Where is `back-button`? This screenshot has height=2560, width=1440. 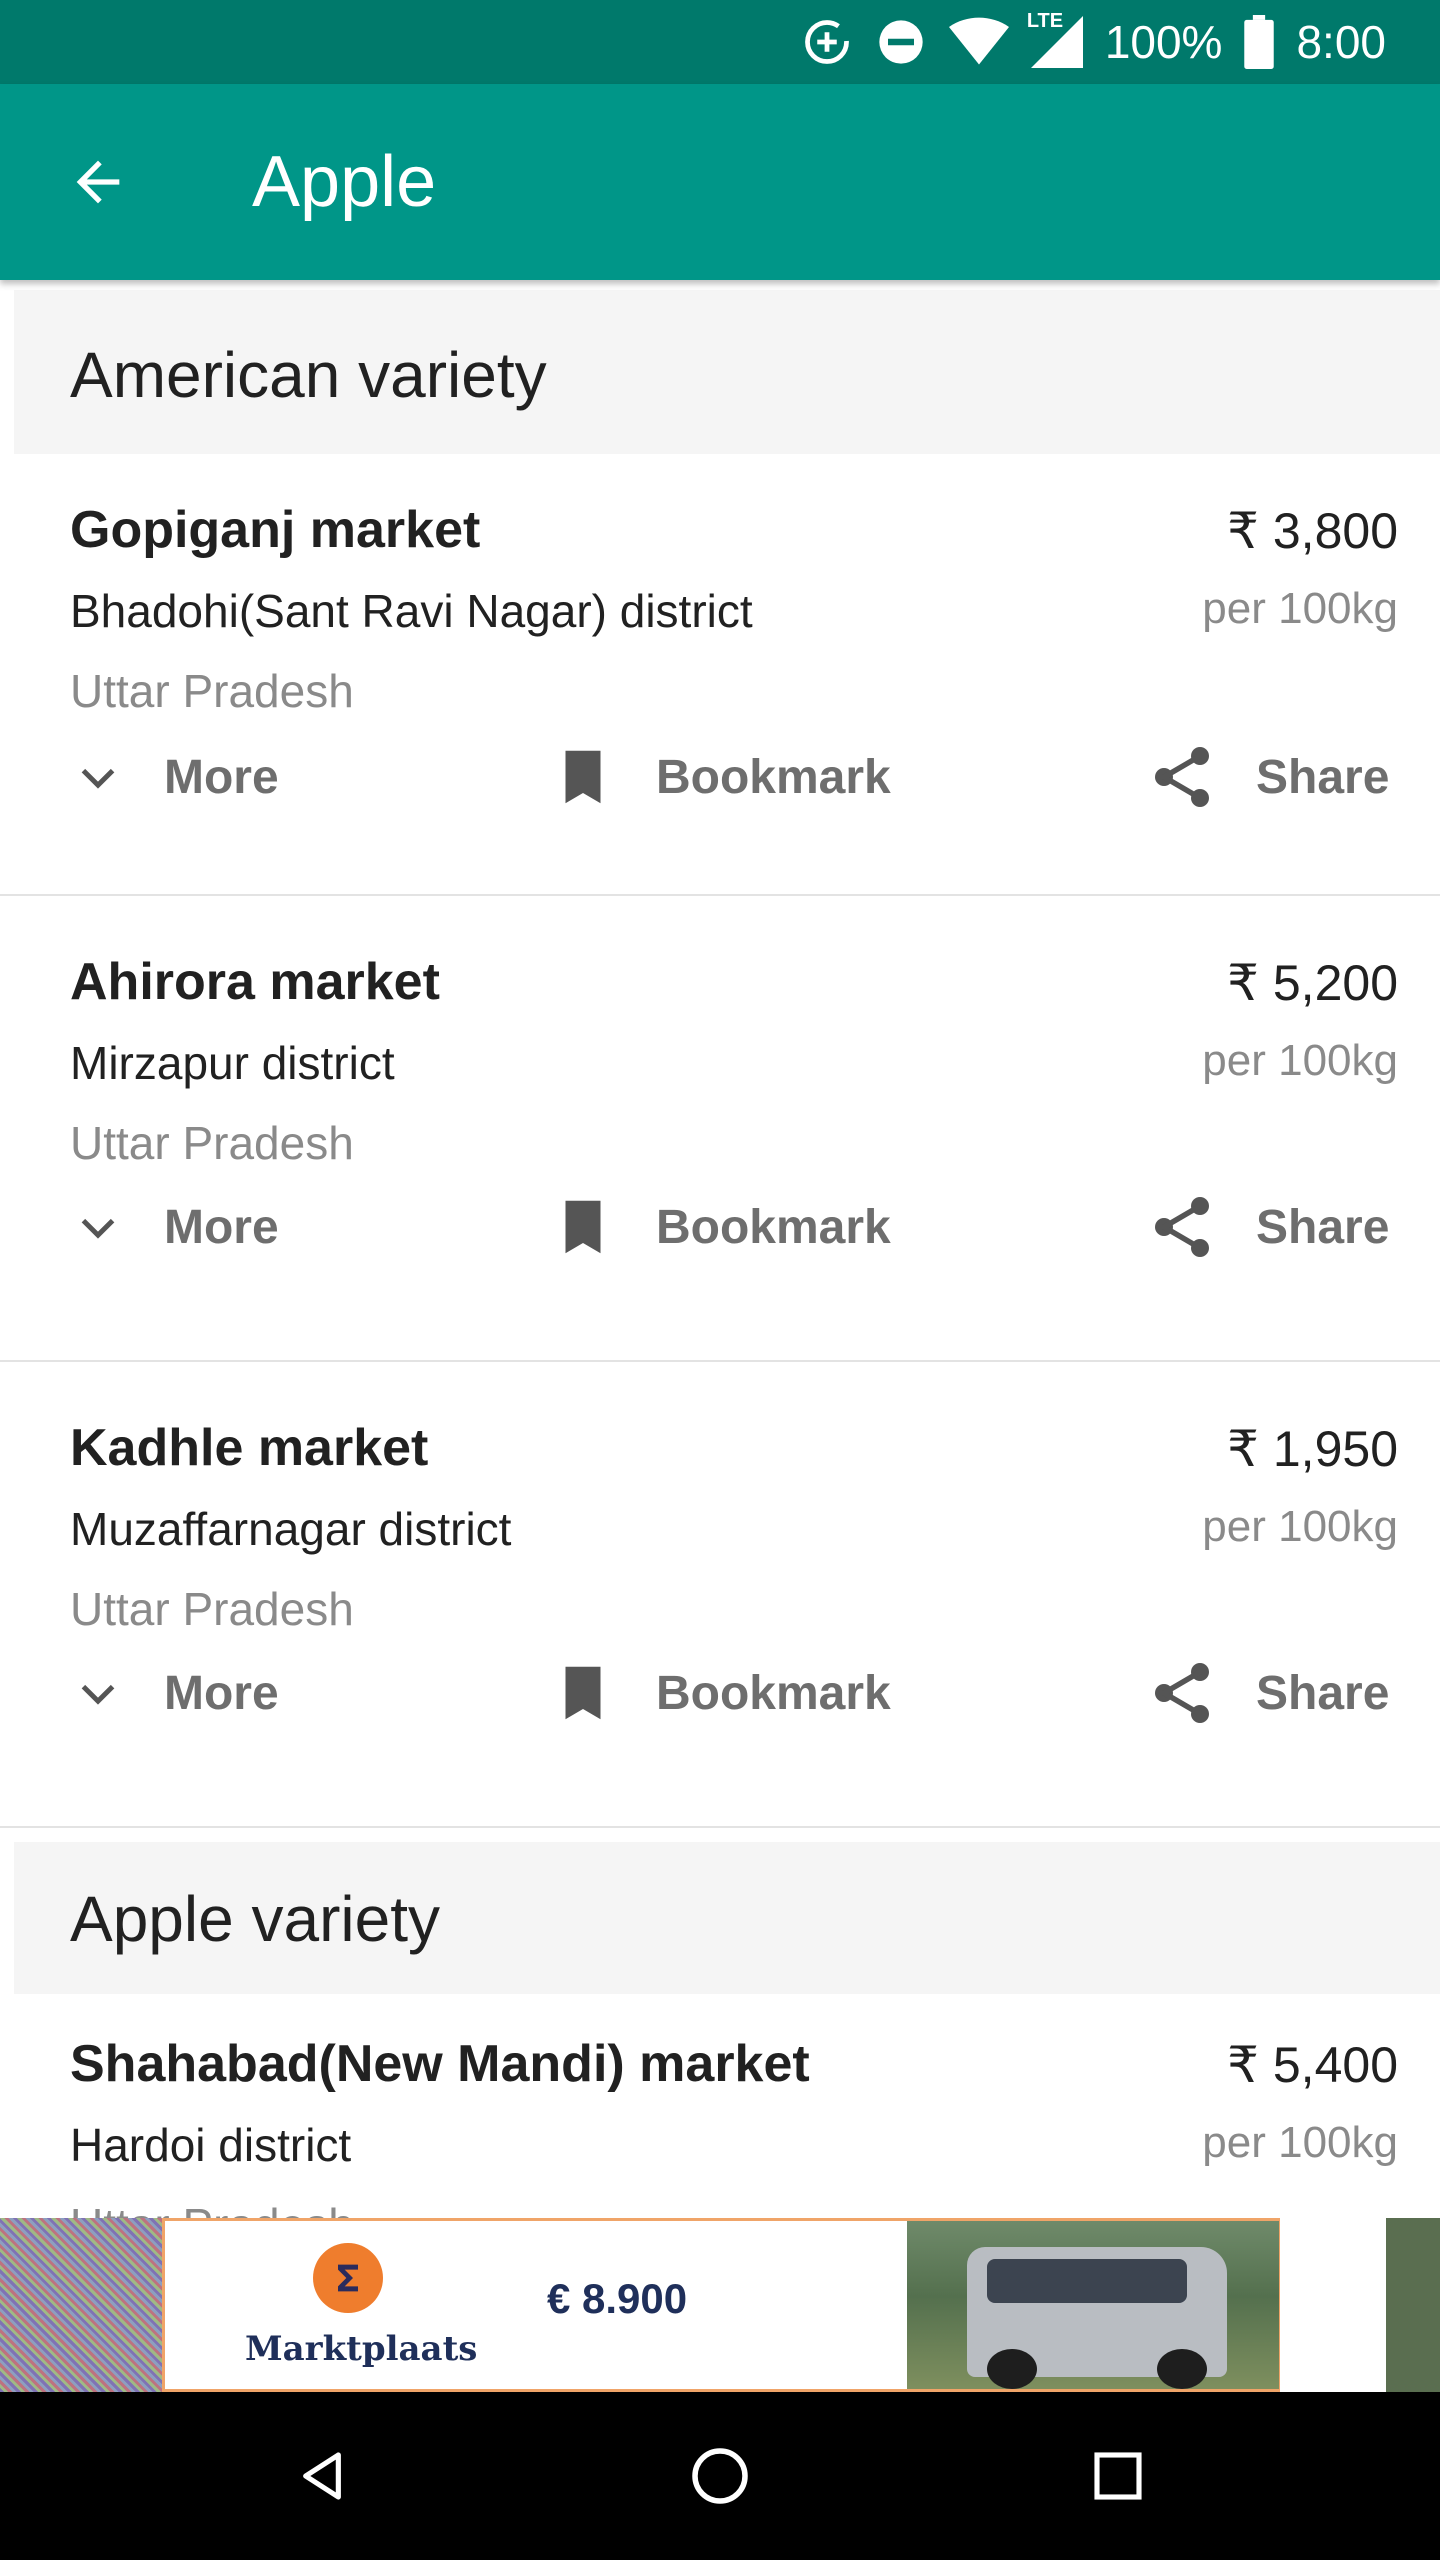 back-button is located at coordinates (98, 182).